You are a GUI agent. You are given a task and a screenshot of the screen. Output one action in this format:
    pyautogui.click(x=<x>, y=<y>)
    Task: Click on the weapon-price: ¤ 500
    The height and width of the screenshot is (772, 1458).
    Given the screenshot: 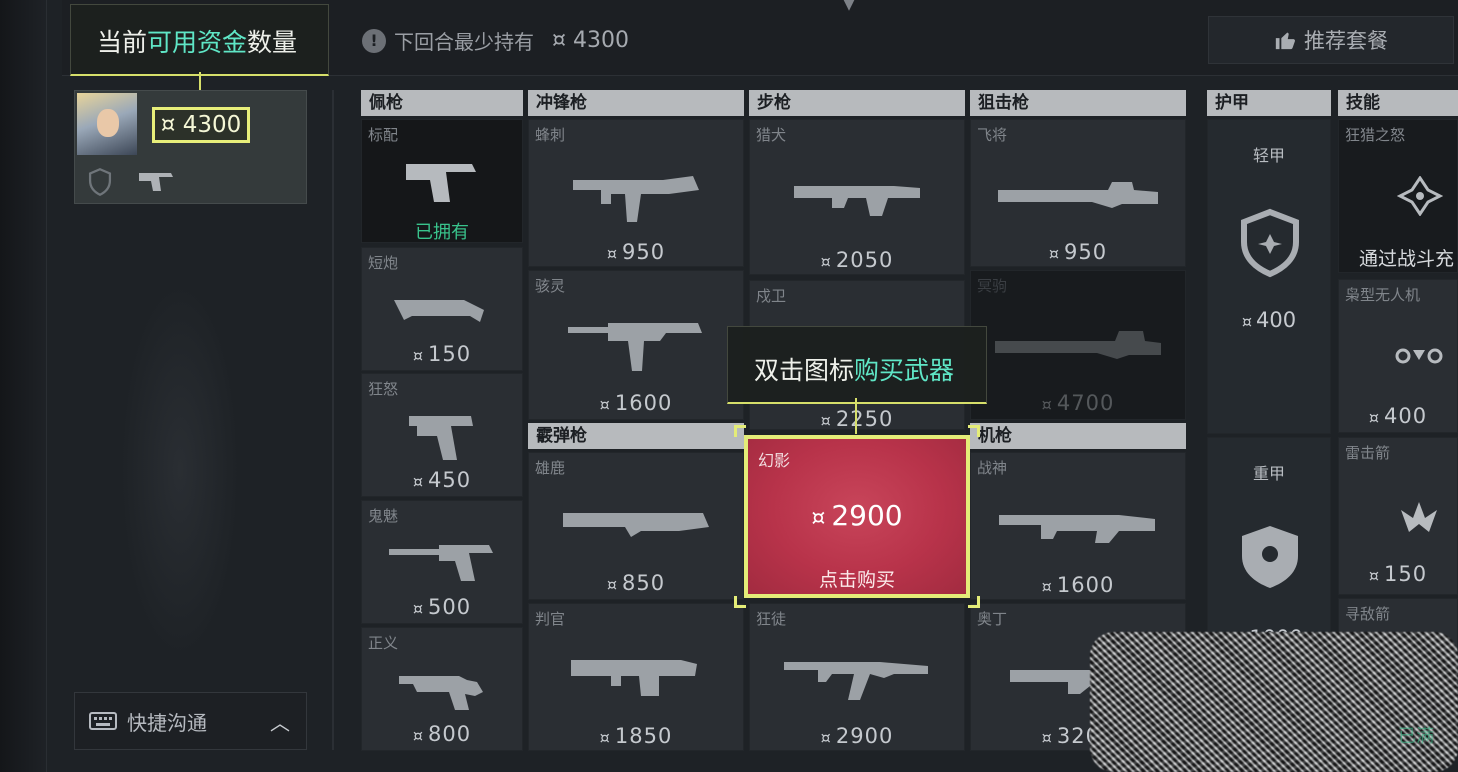 What is the action you would take?
    pyautogui.click(x=442, y=607)
    